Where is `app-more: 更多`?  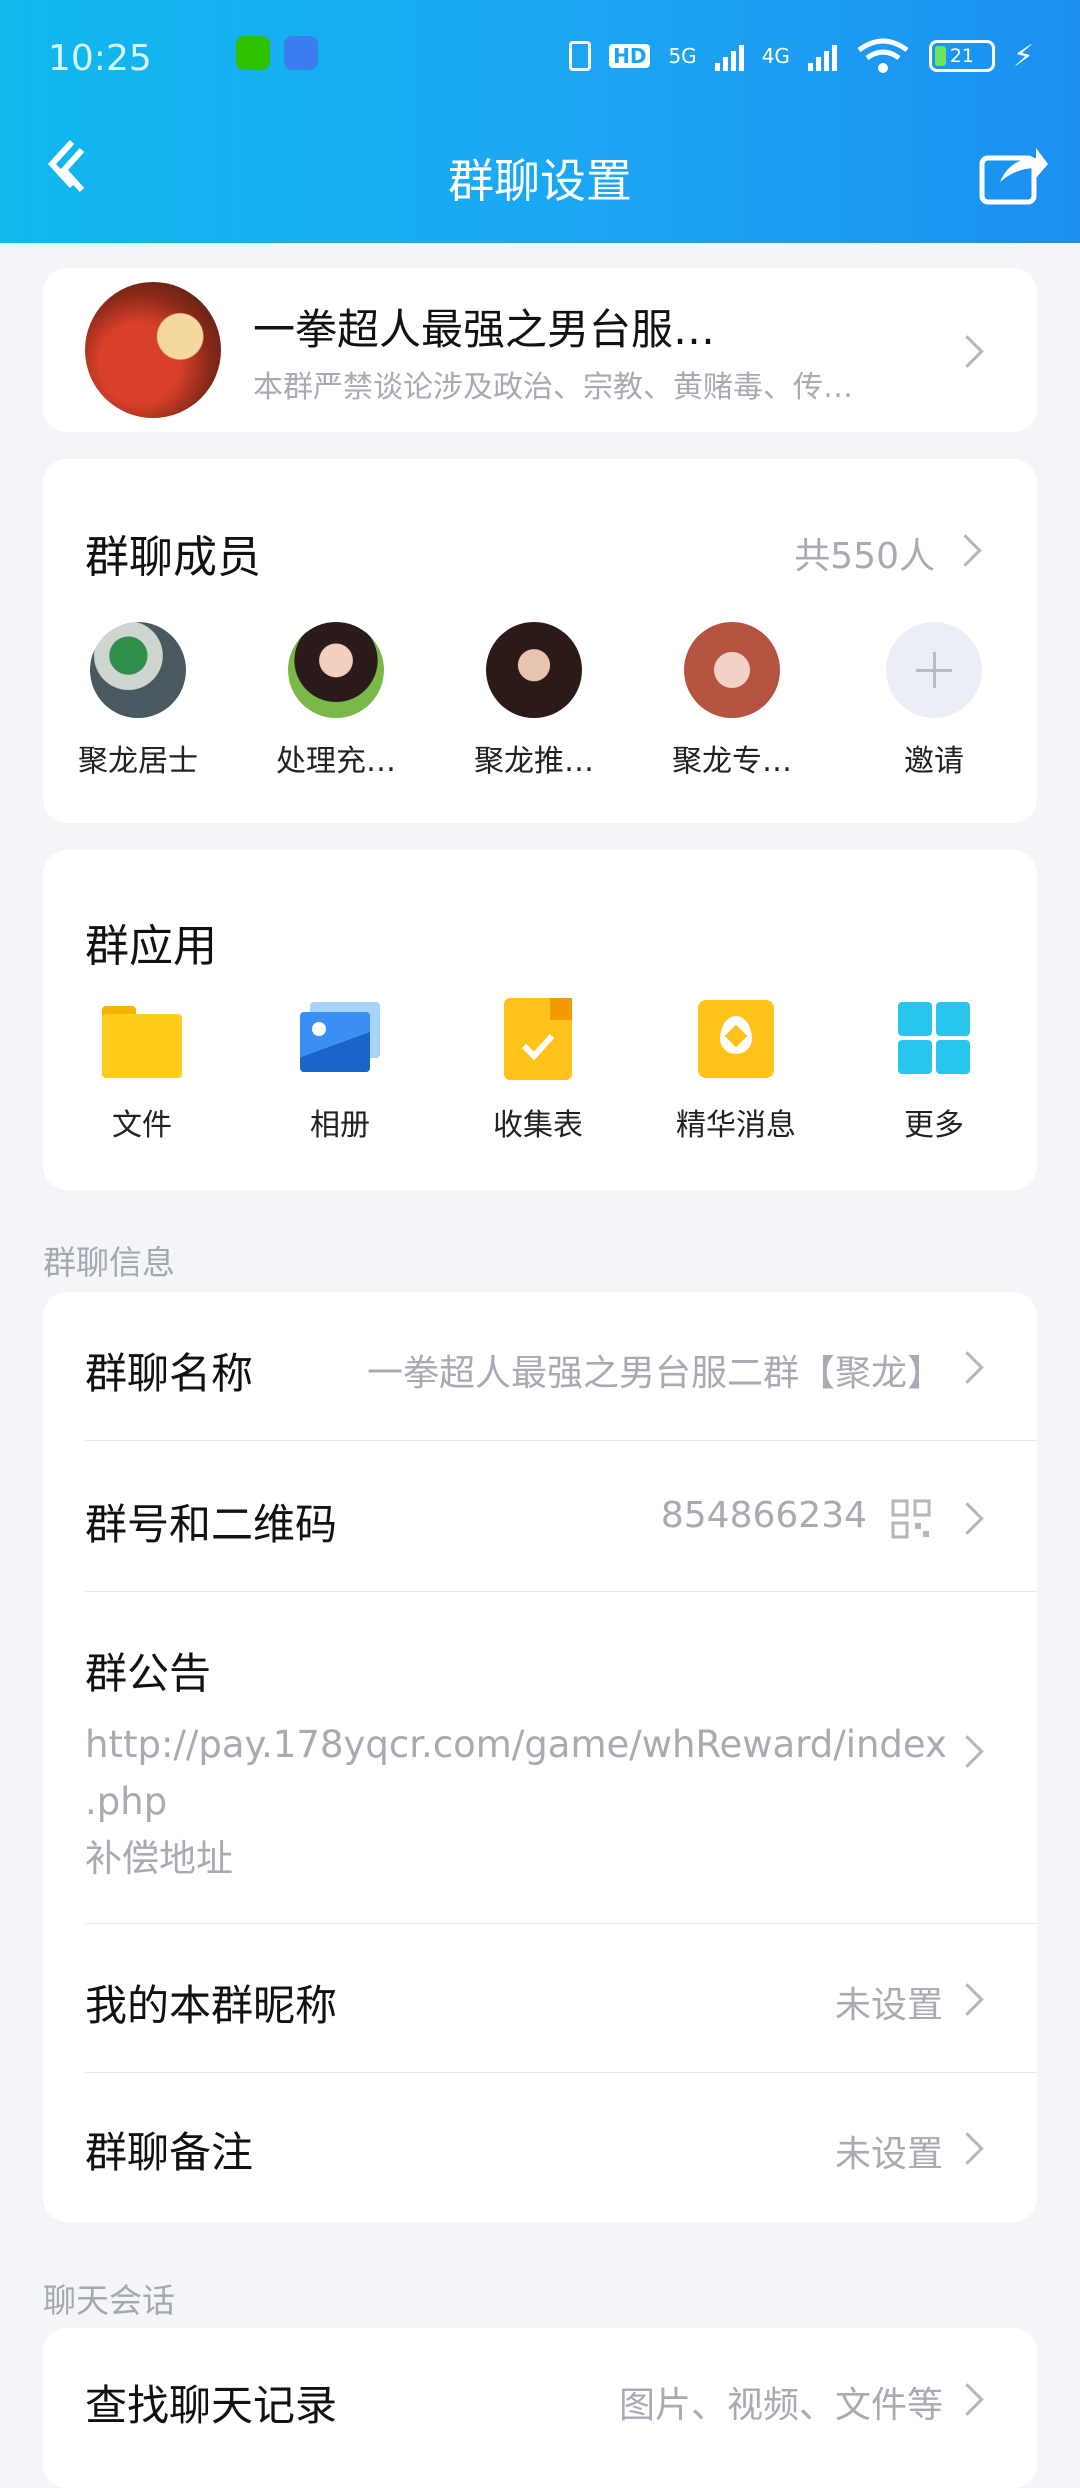 app-more: 更多 is located at coordinates (934, 1071).